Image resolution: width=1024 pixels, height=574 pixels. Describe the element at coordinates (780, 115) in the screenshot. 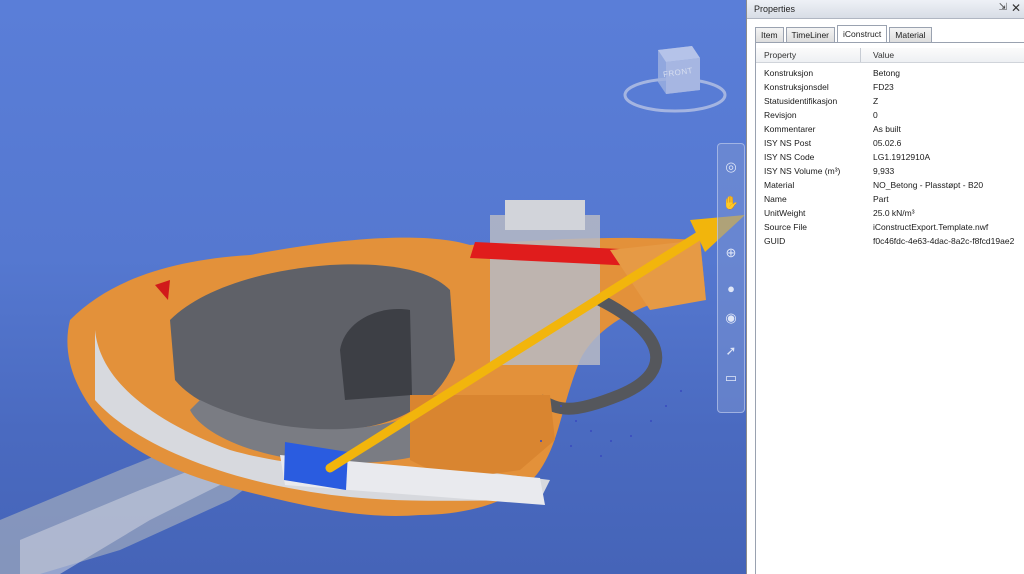

I see `property-name: Revisjon` at that location.